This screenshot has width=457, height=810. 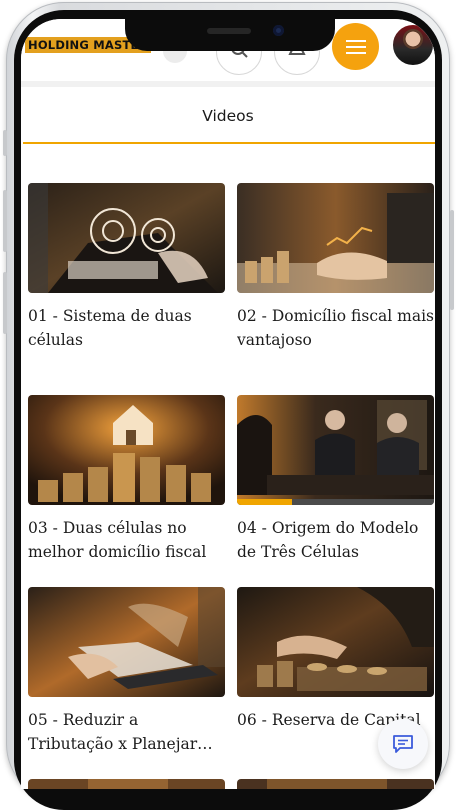 I want to click on tab-bar: Videos, so click(x=228, y=116).